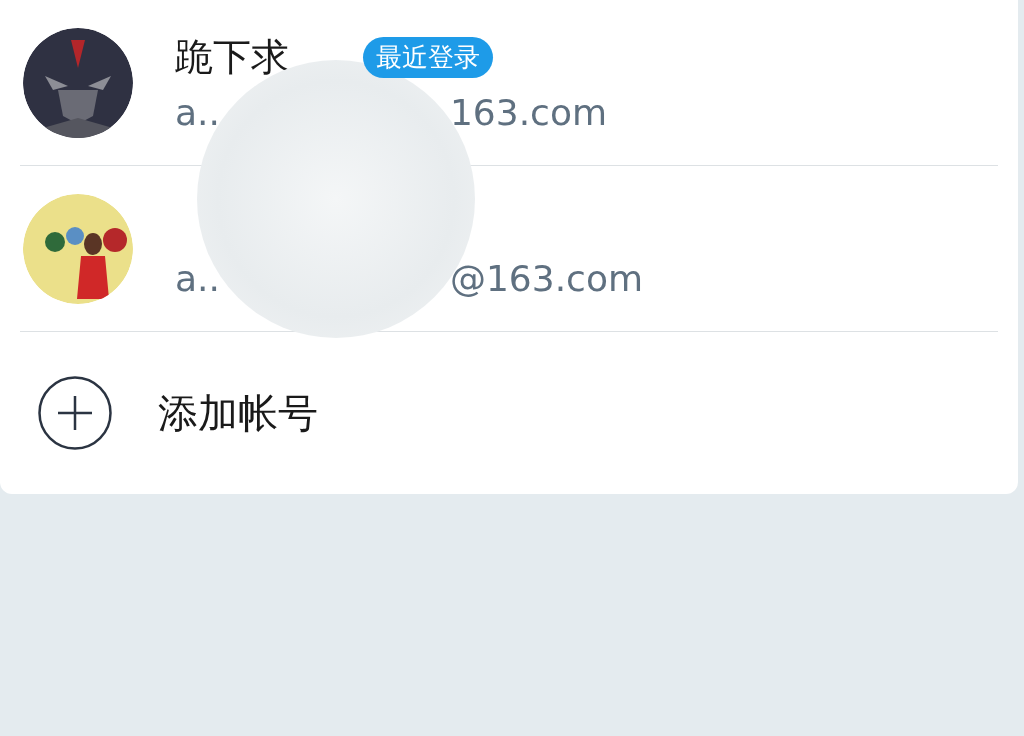 The height and width of the screenshot is (736, 1024). Describe the element at coordinates (546, 278) in the screenshot. I see `email-end: @163.com` at that location.